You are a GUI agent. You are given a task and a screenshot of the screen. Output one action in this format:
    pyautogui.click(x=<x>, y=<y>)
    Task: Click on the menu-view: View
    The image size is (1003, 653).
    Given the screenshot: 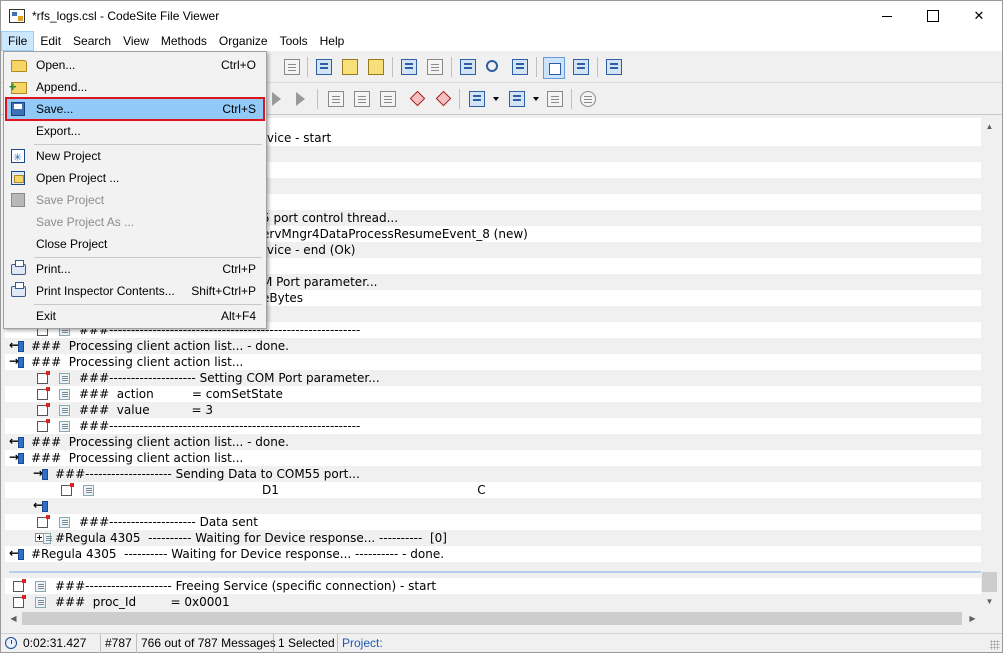 What is the action you would take?
    pyautogui.click(x=136, y=41)
    